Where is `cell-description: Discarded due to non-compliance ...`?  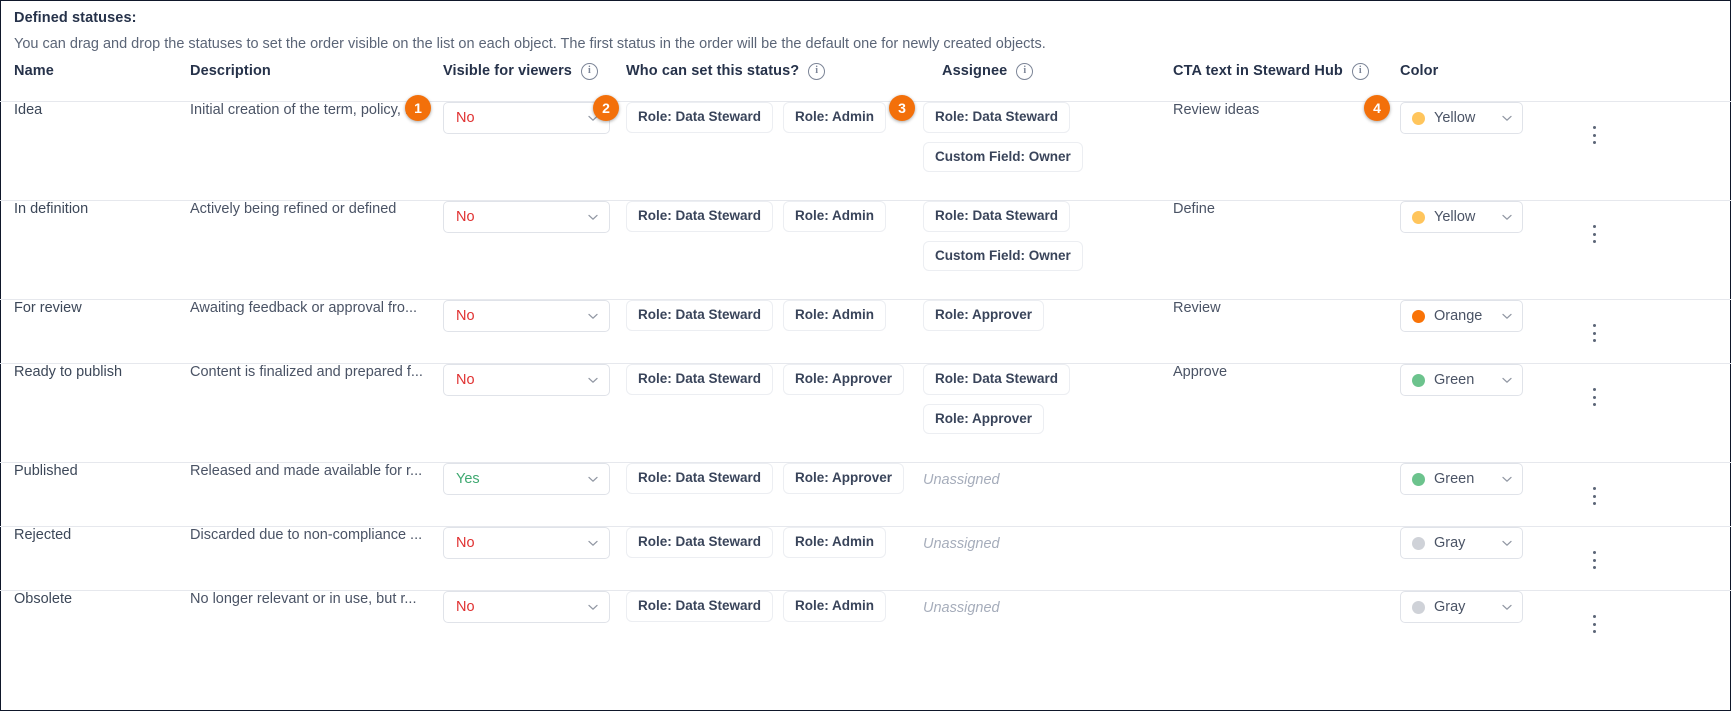
cell-description: Discarded due to non-compliance ... is located at coordinates (316, 558).